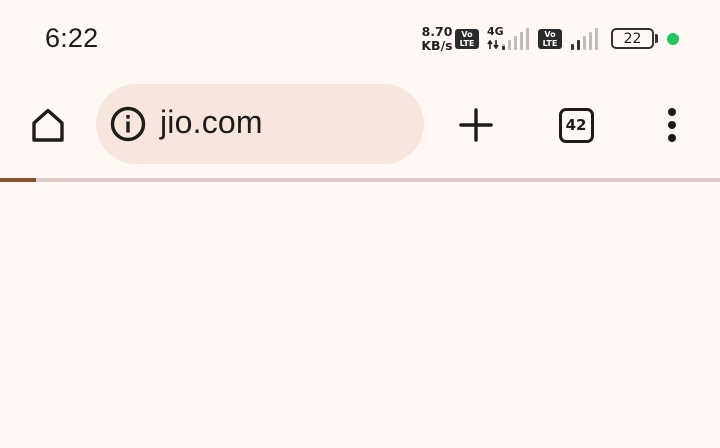 Image resolution: width=720 pixels, height=448 pixels. I want to click on battery-icon: 22, so click(634, 38).